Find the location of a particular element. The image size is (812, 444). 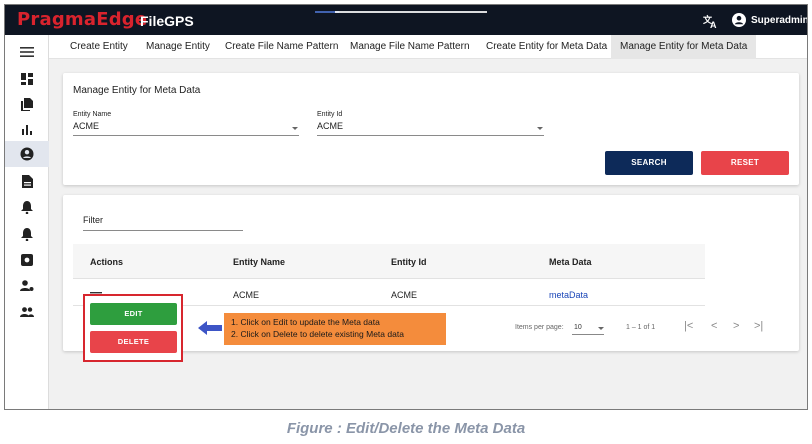

account-circle-icon is located at coordinates (739, 20).